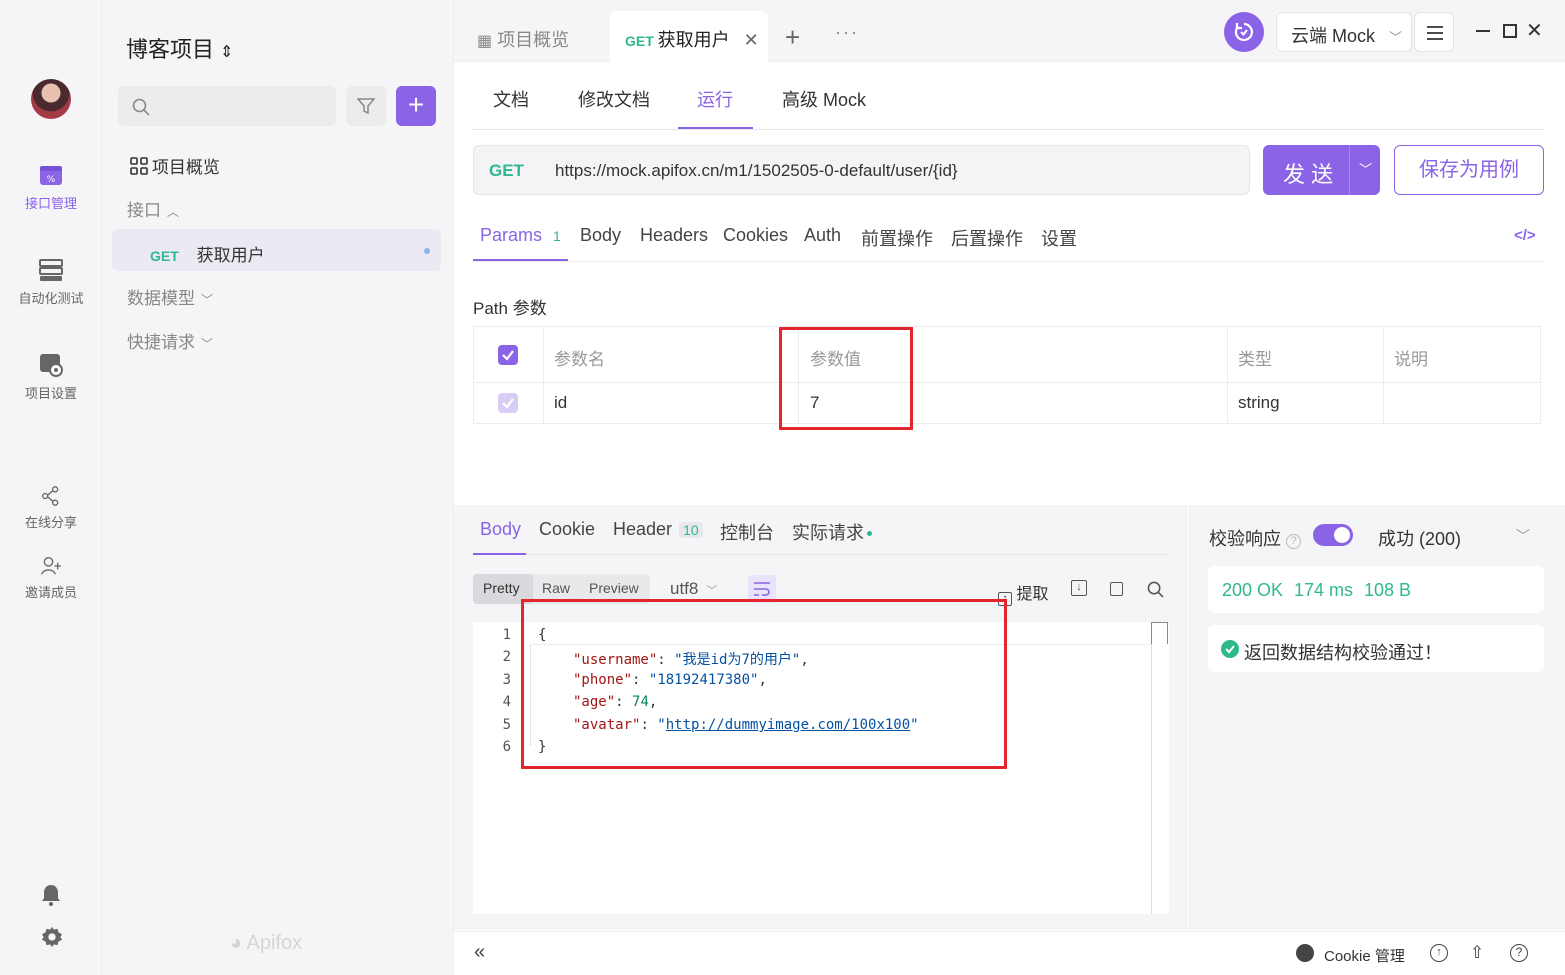 This screenshot has height=975, width=1565. I want to click on line-number: 3, so click(506, 680).